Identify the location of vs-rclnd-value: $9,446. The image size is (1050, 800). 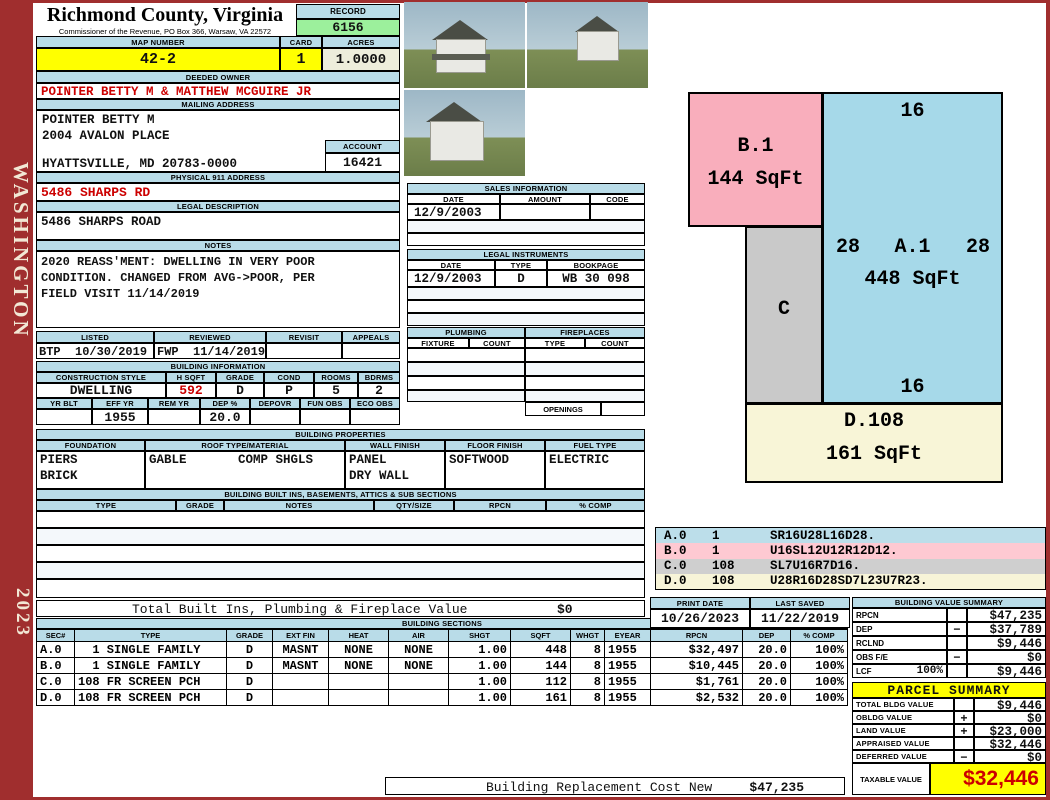
(1006, 643).